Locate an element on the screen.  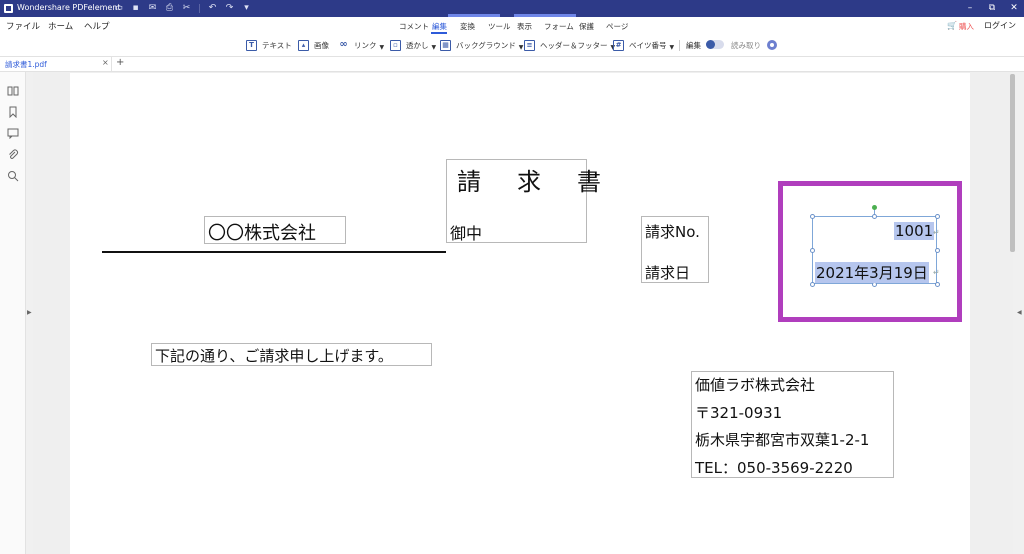
titlebar-divider is located at coordinates (199, 8).